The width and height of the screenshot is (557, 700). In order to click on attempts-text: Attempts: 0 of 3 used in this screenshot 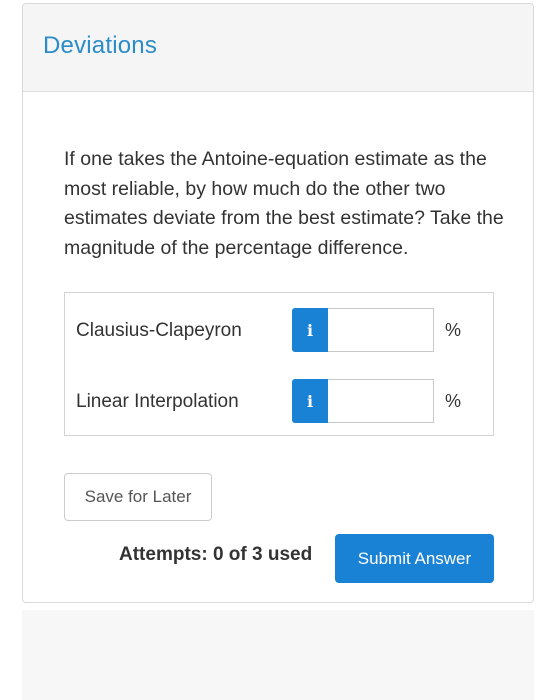, I will do `click(216, 554)`.